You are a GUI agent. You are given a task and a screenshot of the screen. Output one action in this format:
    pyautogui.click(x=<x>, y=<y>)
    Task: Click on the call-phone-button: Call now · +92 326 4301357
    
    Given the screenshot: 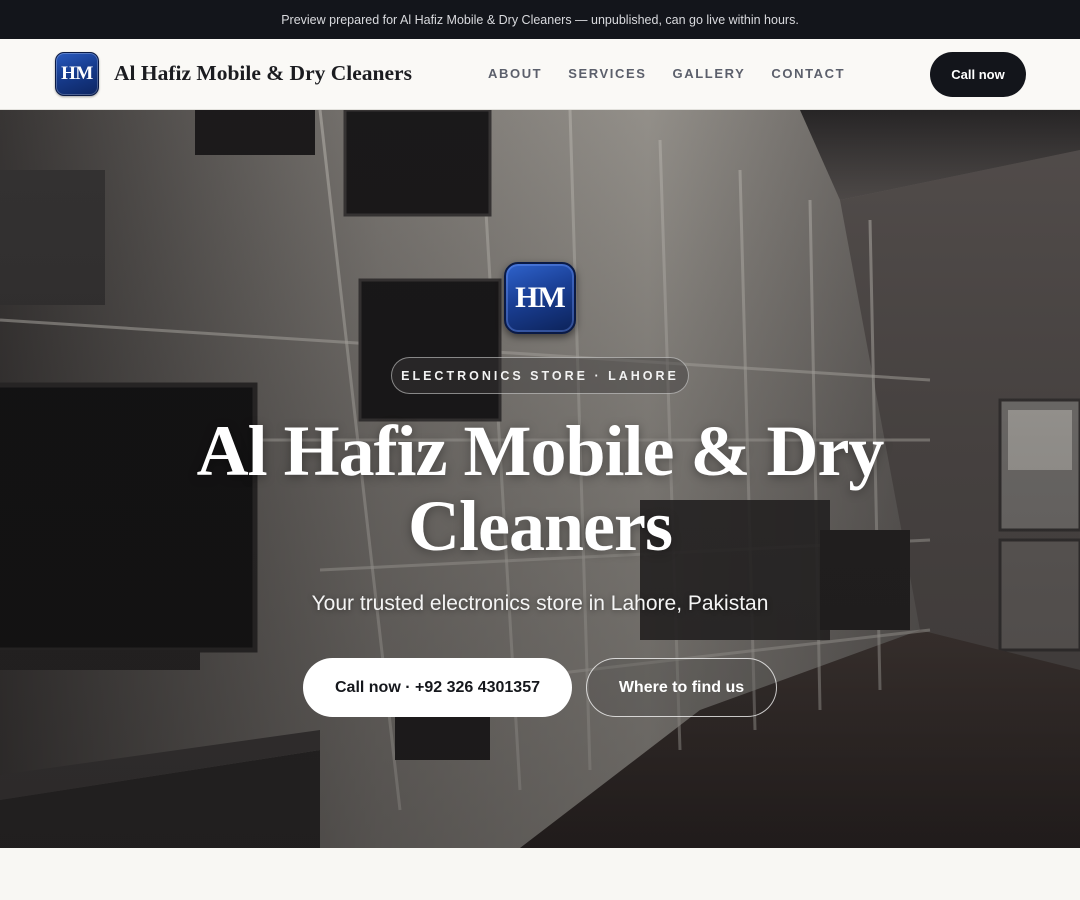 What is the action you would take?
    pyautogui.click(x=437, y=687)
    